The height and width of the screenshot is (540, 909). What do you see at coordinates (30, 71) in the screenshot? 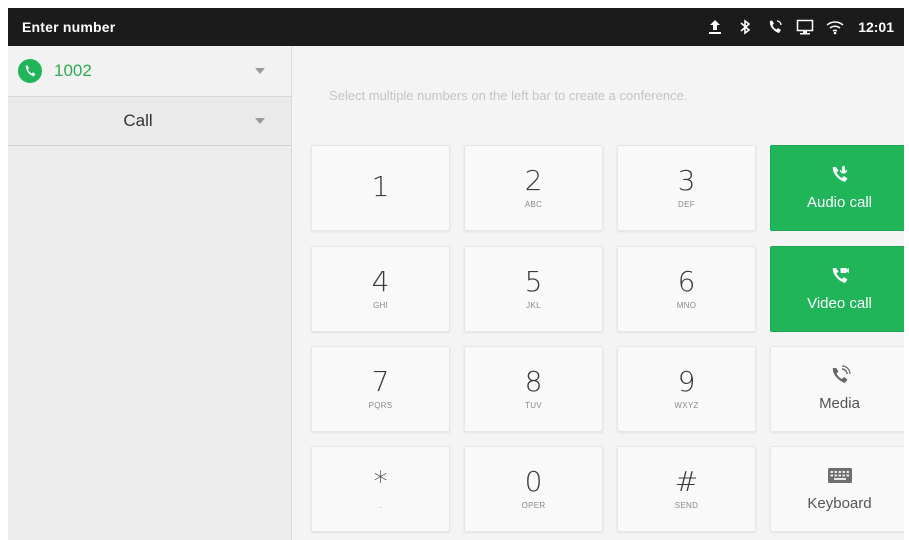
I see `phone-icon` at bounding box center [30, 71].